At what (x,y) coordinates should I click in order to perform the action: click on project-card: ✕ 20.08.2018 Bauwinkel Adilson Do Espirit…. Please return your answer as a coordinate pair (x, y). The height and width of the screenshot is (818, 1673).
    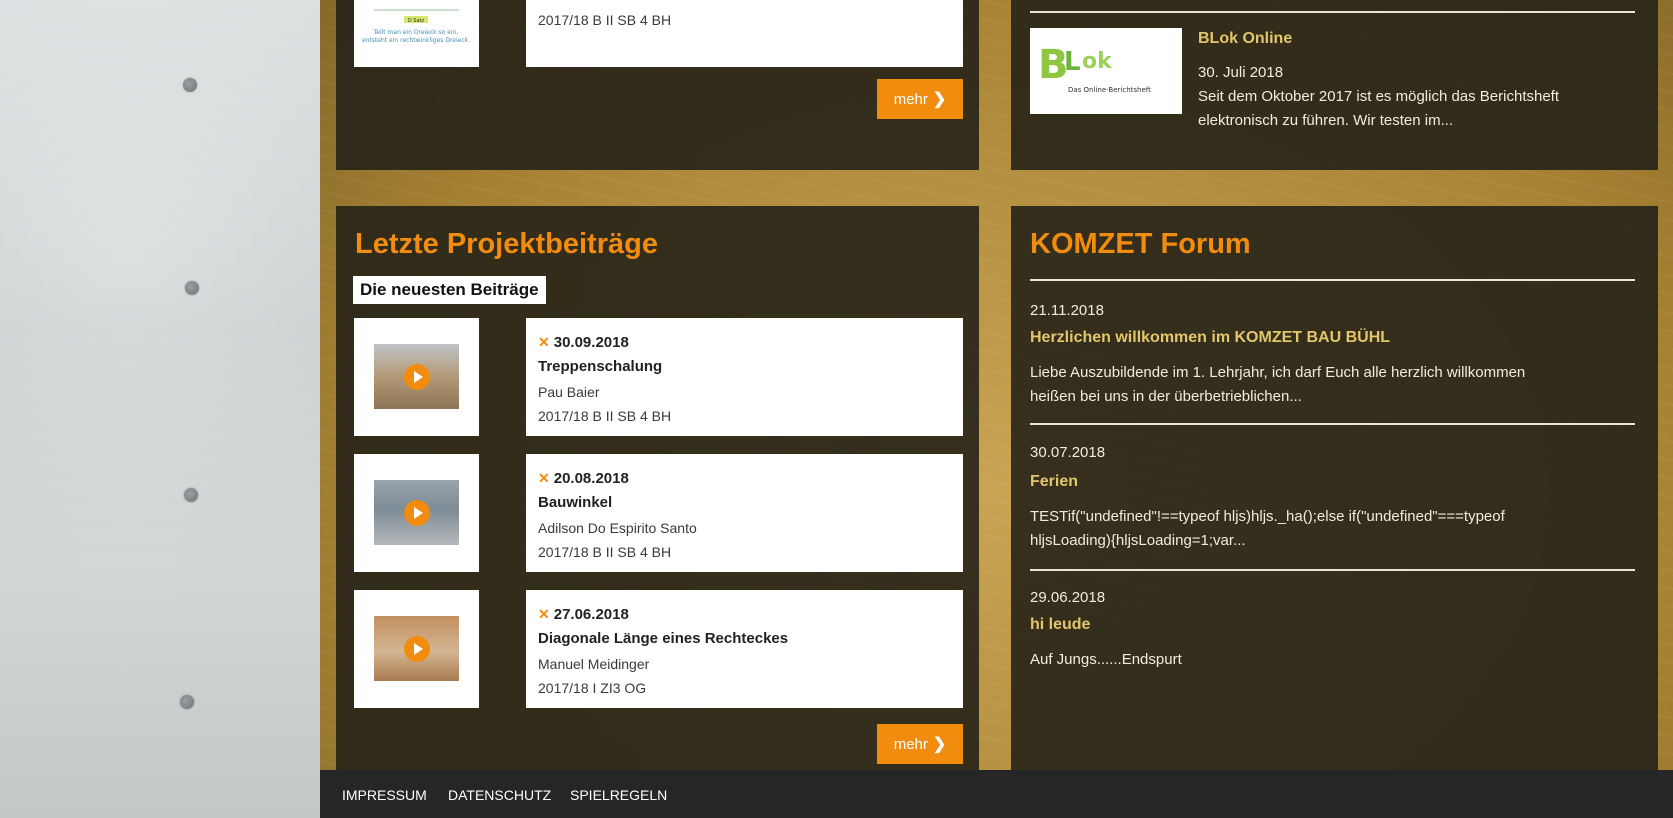
    Looking at the image, I should click on (744, 513).